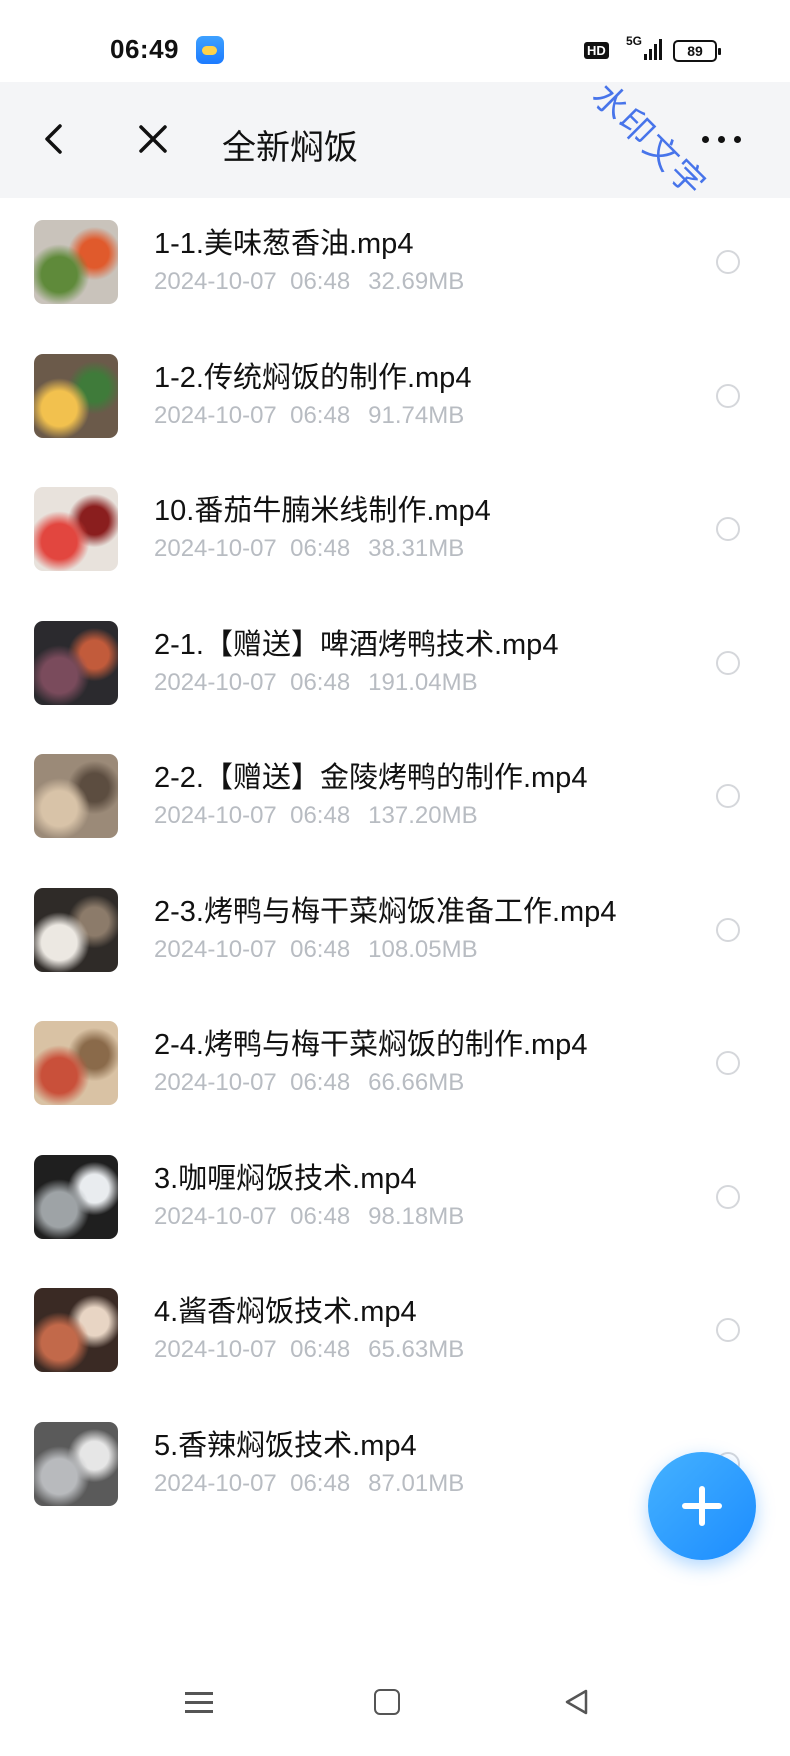 The width and height of the screenshot is (790, 1756). What do you see at coordinates (285, 1178) in the screenshot?
I see `file-name: 3.咖喱焖饭技术.mp4` at bounding box center [285, 1178].